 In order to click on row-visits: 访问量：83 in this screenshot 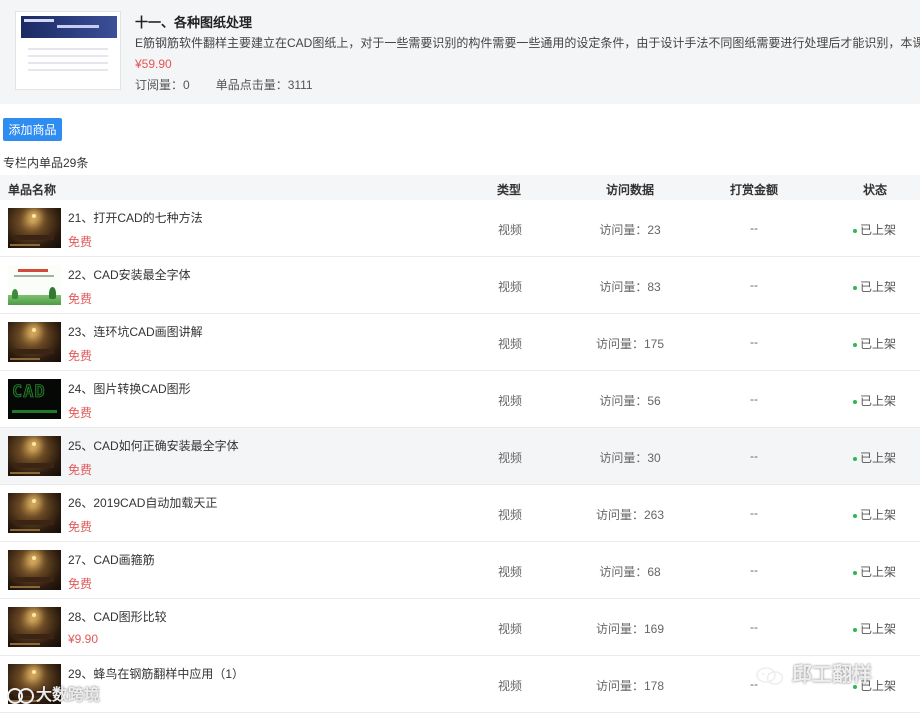, I will do `click(630, 287)`.